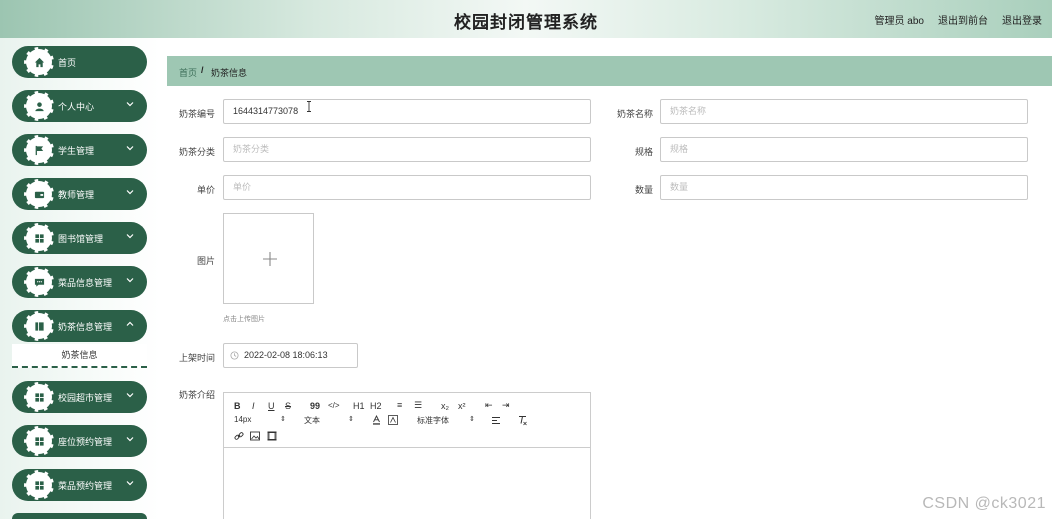 This screenshot has width=1052, height=519. What do you see at coordinates (489, 405) in the screenshot?
I see `outdent-button: ⇤` at bounding box center [489, 405].